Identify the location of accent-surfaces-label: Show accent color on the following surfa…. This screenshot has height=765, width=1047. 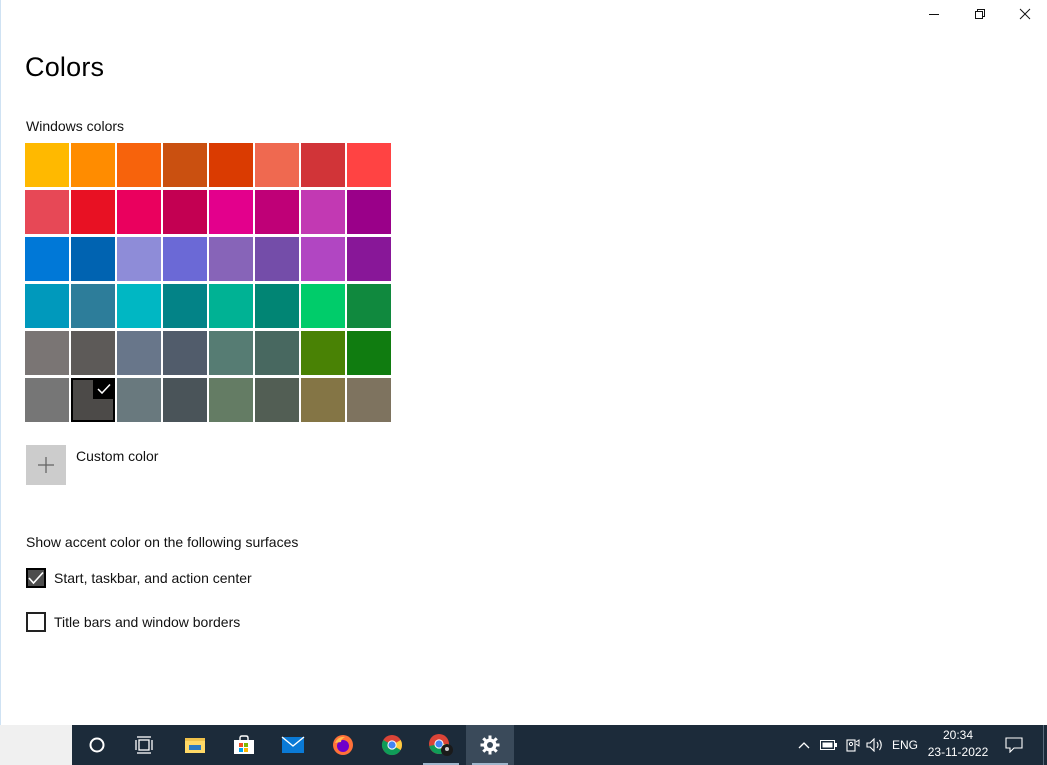
(162, 542).